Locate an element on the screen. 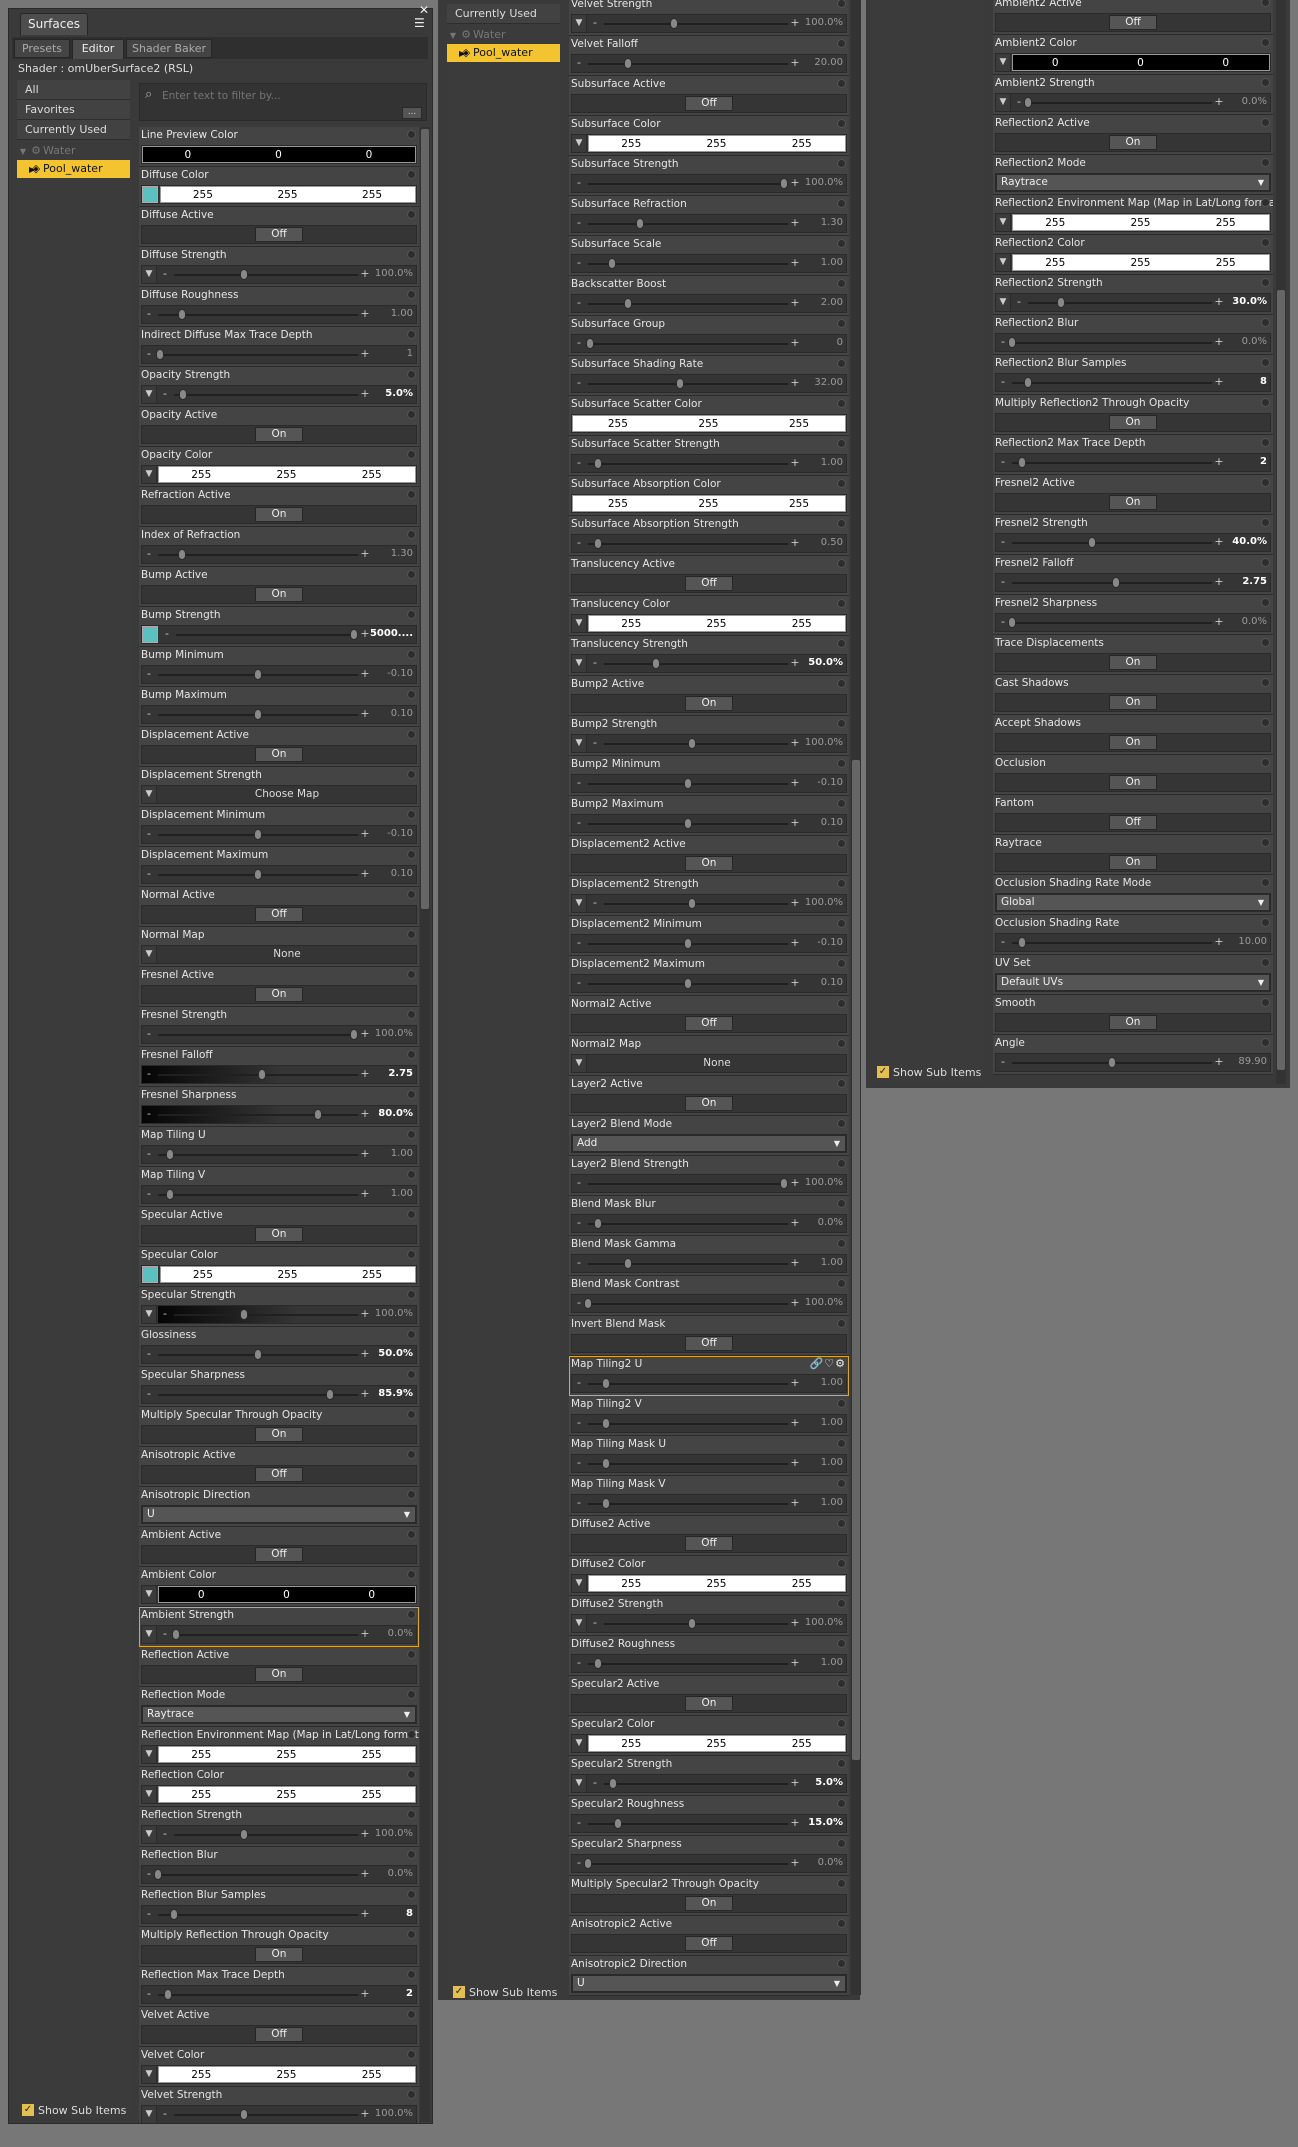 This screenshot has height=2147, width=1298. value-slider: - +100.0% is located at coordinates (279, 1034).